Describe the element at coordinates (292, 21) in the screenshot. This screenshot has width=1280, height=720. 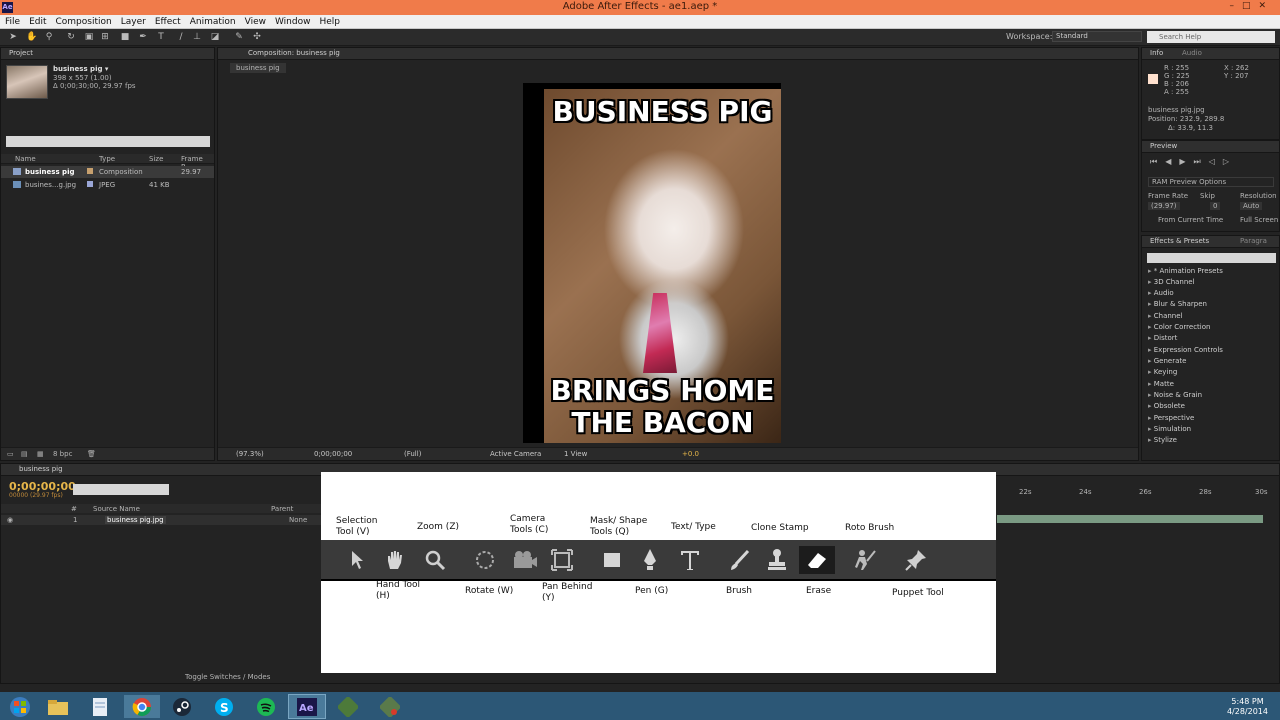
I see `menu-window: Window` at that location.